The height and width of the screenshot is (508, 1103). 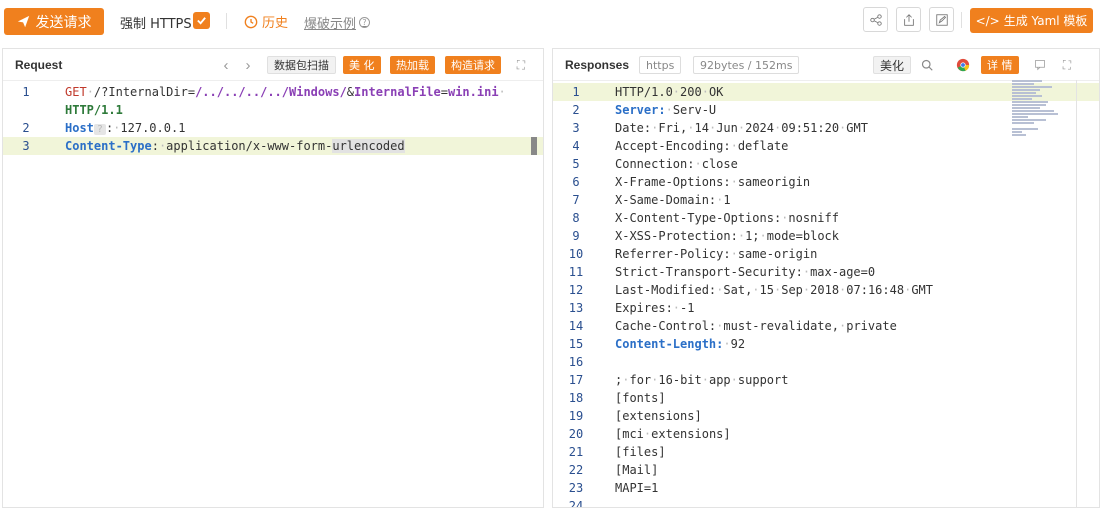 I want to click on response-header: Responses https 92bytes / 152ms 美化 详 情 ⛶, so click(x=826, y=65).